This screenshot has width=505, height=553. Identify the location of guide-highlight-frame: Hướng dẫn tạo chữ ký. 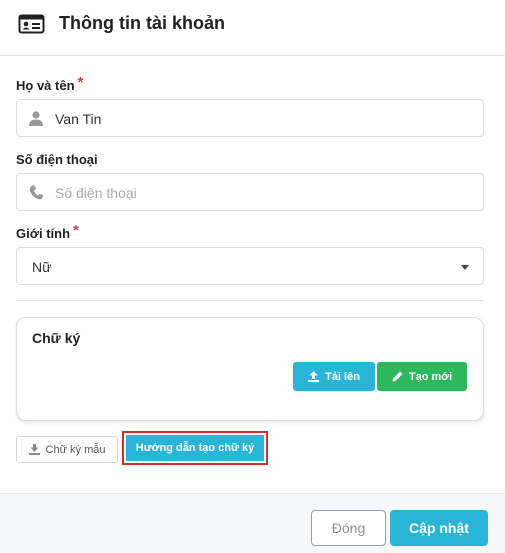
(195, 448).